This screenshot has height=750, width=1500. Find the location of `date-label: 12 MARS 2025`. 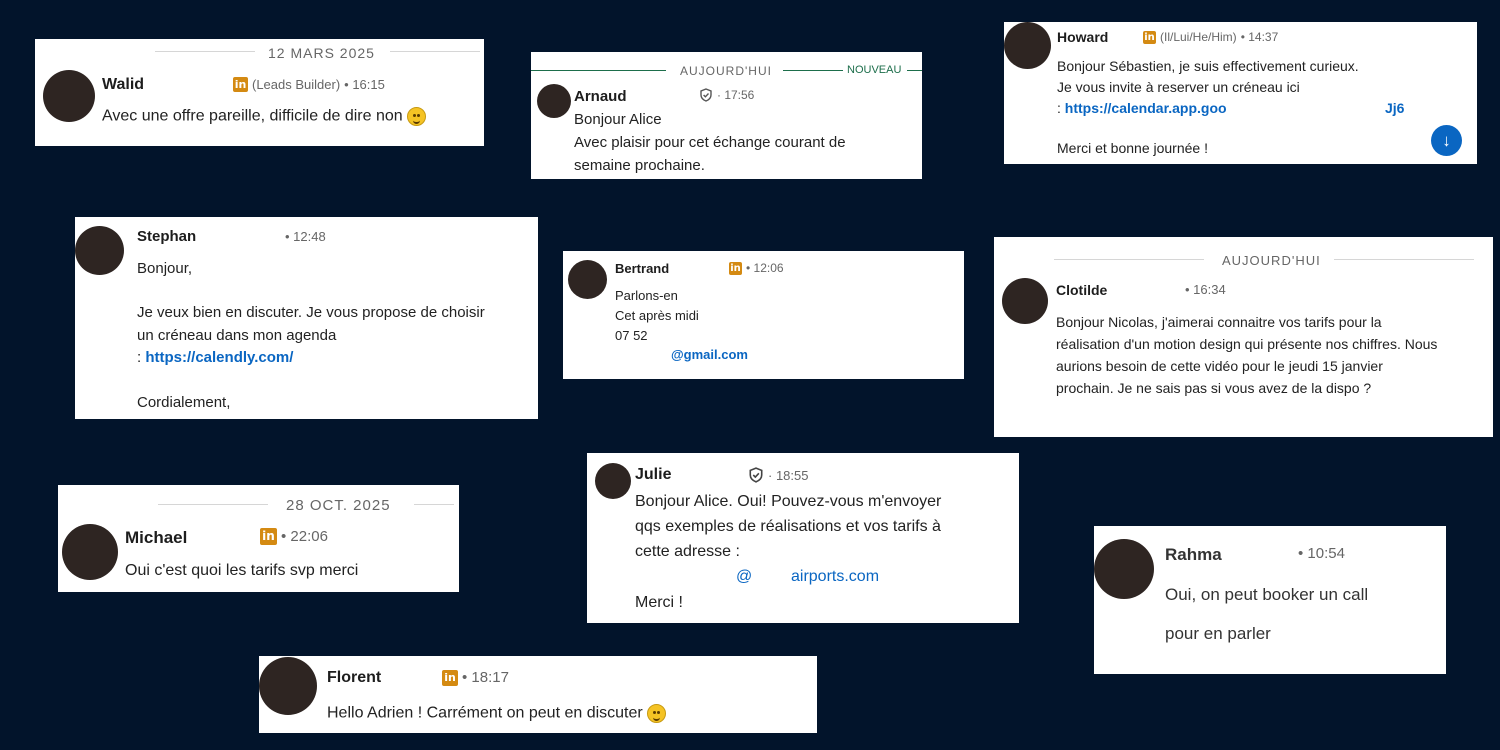

date-label: 12 MARS 2025 is located at coordinates (321, 53).